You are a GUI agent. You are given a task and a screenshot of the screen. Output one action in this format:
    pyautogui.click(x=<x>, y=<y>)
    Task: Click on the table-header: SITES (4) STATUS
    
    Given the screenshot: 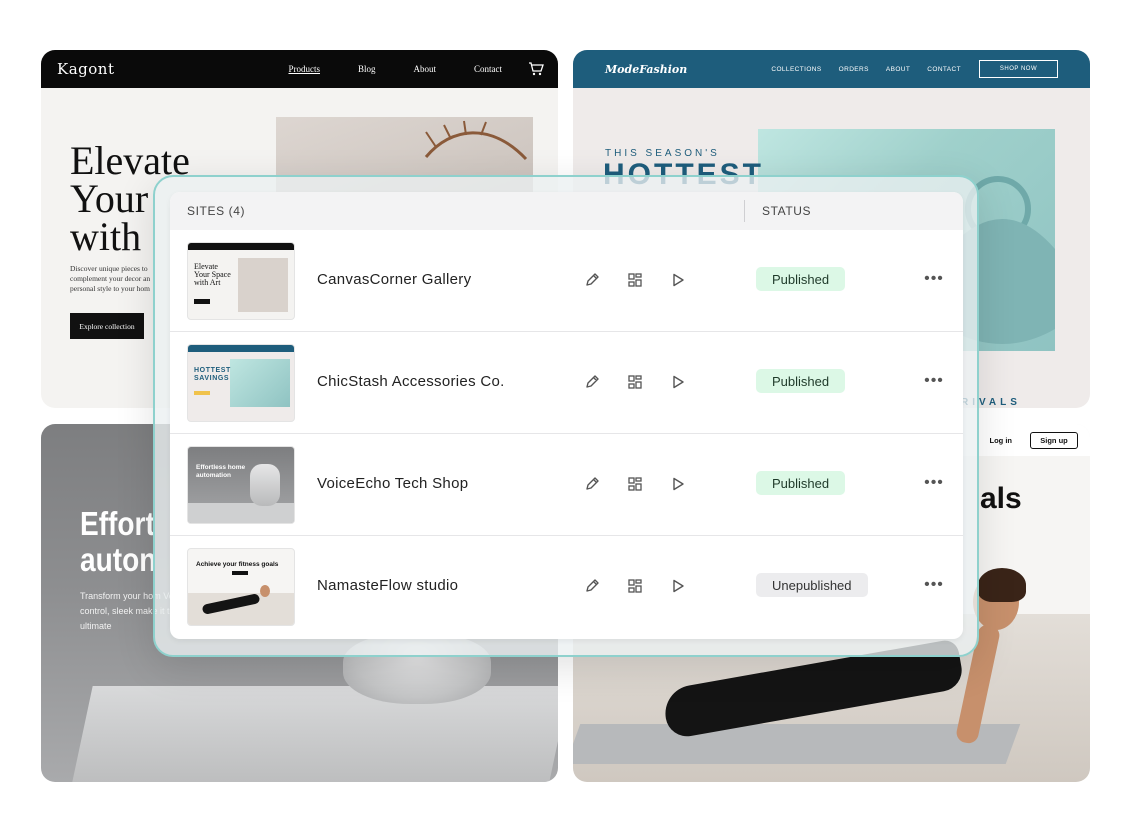 What is the action you would take?
    pyautogui.click(x=566, y=211)
    